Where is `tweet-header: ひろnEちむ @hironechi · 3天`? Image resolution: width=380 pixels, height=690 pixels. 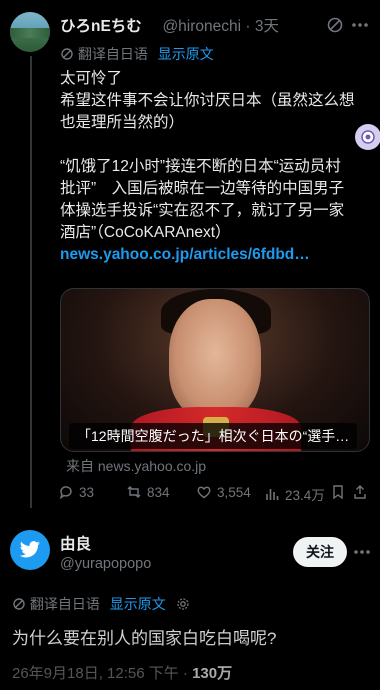
tweet-header: ひろnEちむ @hironechi · 3天 is located at coordinates (169, 27).